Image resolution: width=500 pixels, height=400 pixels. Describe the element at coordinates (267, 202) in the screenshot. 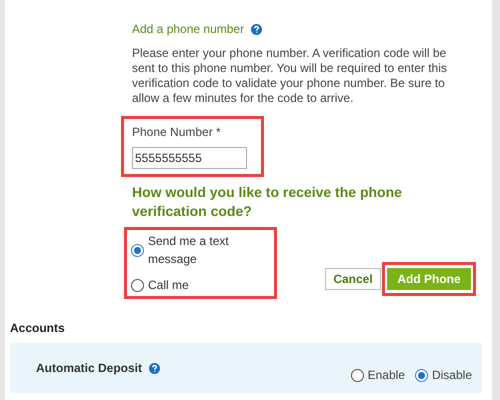

I see `question-heading: How would you like to receive the phone verification code?` at that location.